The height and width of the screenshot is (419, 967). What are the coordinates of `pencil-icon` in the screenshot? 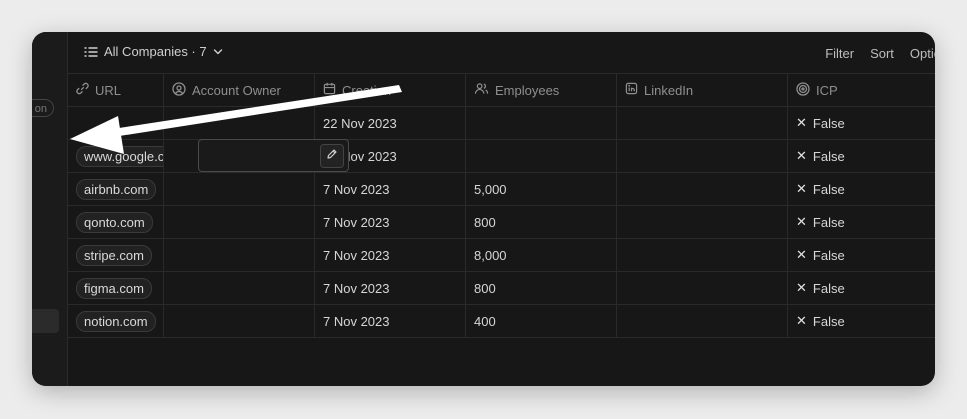 It's located at (332, 156).